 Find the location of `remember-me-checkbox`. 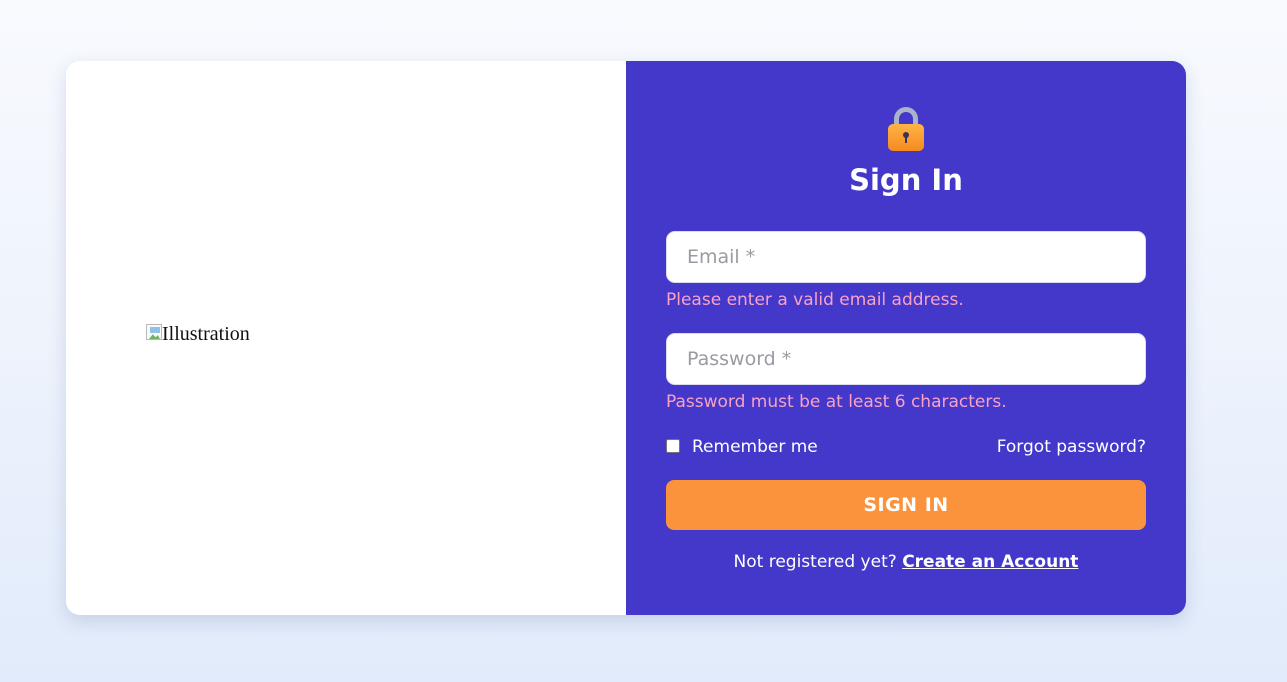

remember-me-checkbox is located at coordinates (673, 445).